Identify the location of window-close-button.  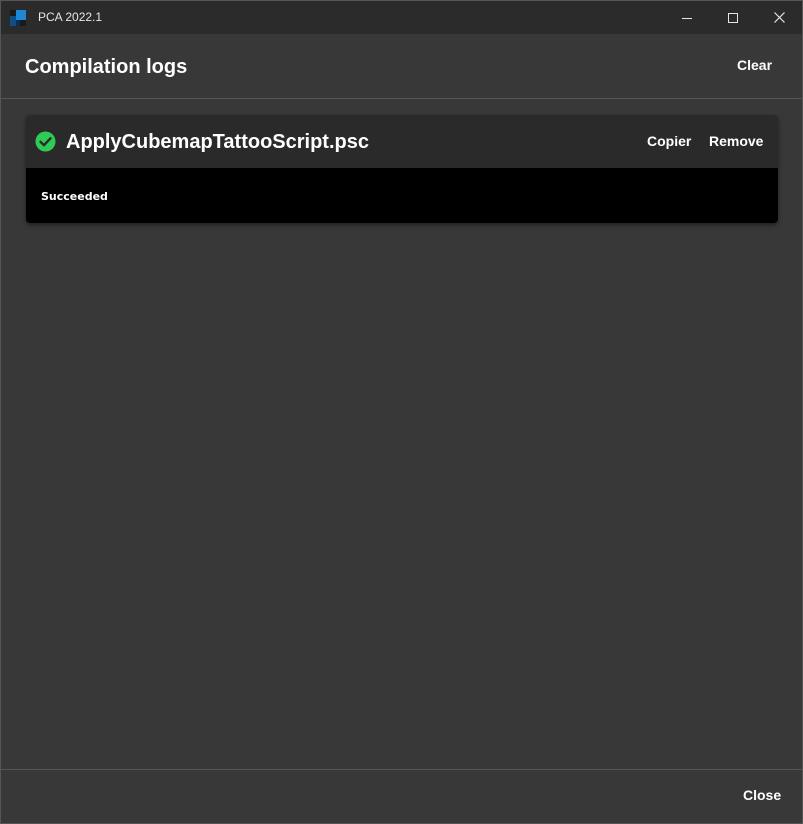
(779, 17).